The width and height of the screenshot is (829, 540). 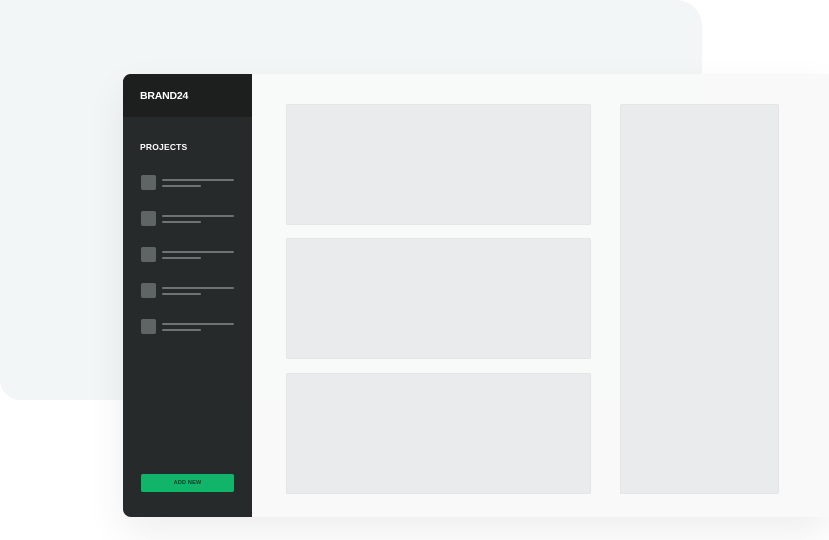 I want to click on project-list, so click(x=188, y=265).